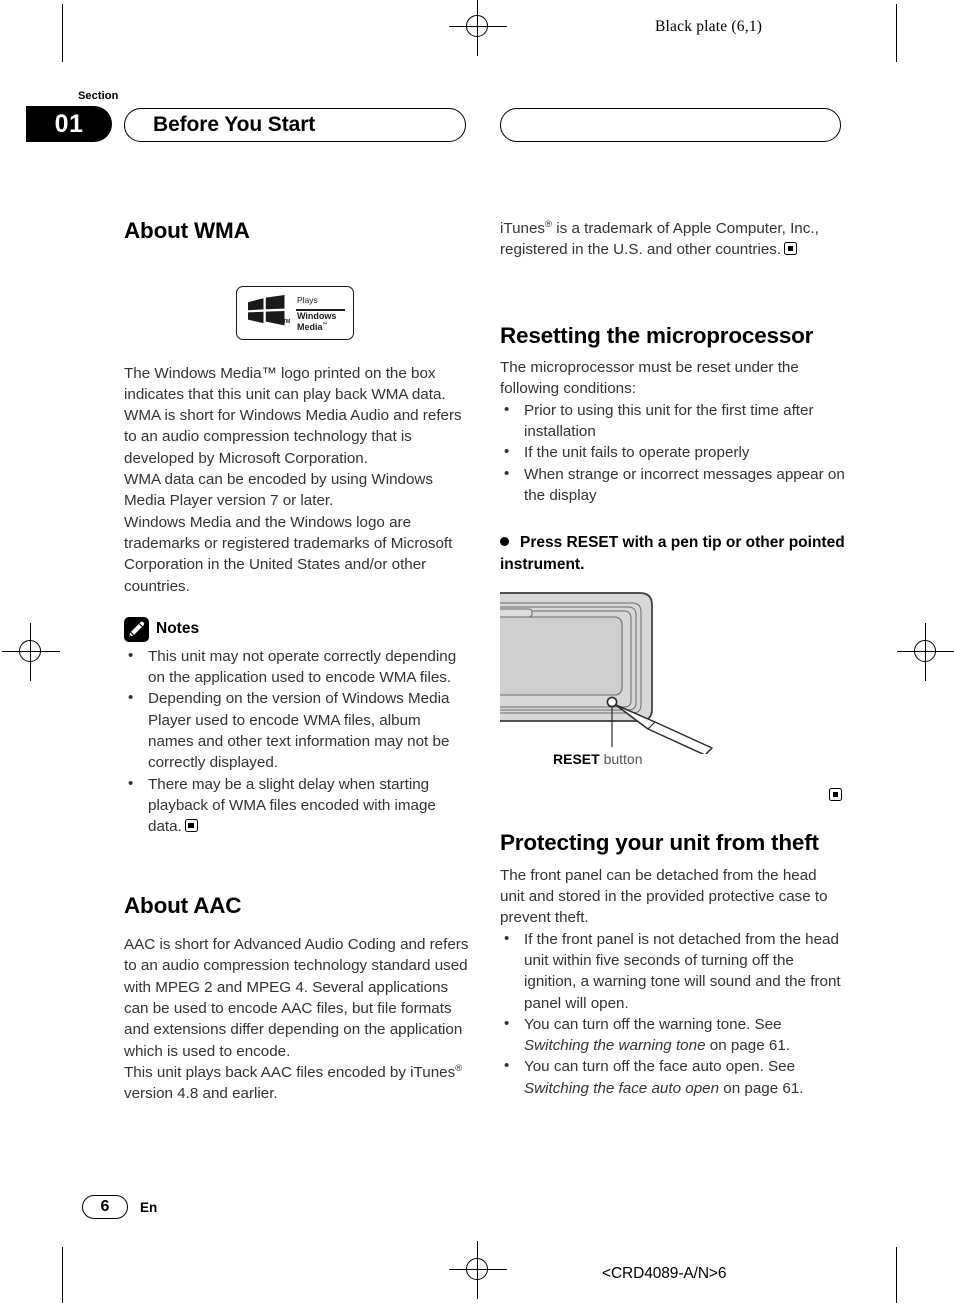  I want to click on windows-media-logo: TM Plays Windows Media™, so click(295, 313).